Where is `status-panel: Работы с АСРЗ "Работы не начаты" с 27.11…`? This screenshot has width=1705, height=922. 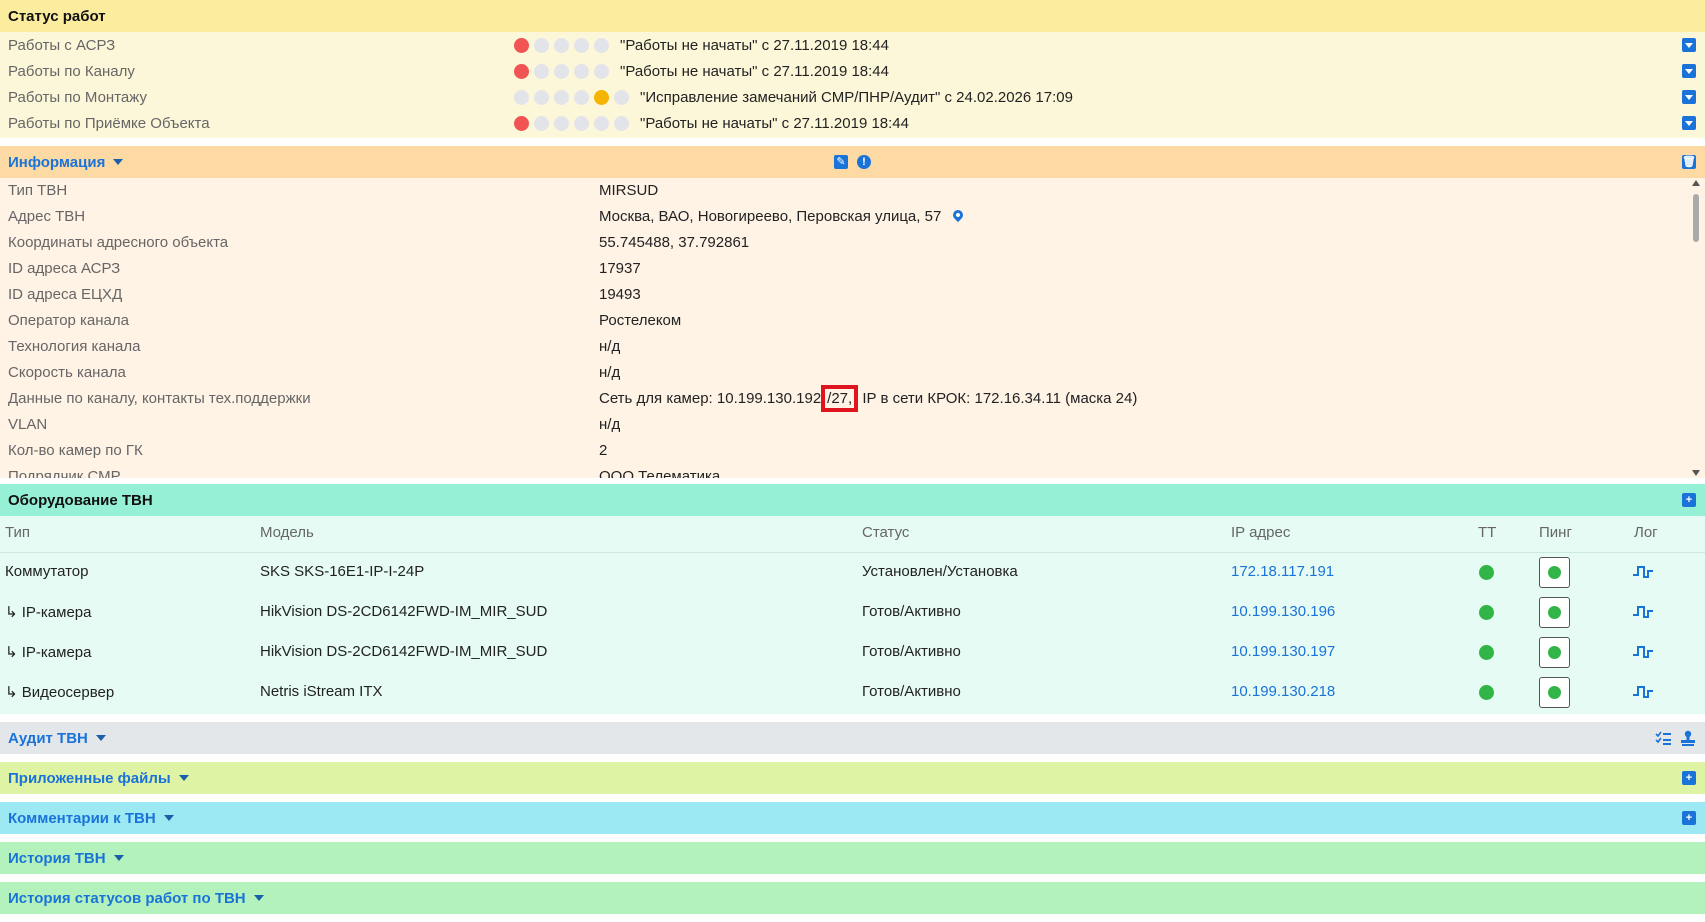 status-panel: Работы с АСРЗ "Работы не начаты" с 27.11… is located at coordinates (852, 85).